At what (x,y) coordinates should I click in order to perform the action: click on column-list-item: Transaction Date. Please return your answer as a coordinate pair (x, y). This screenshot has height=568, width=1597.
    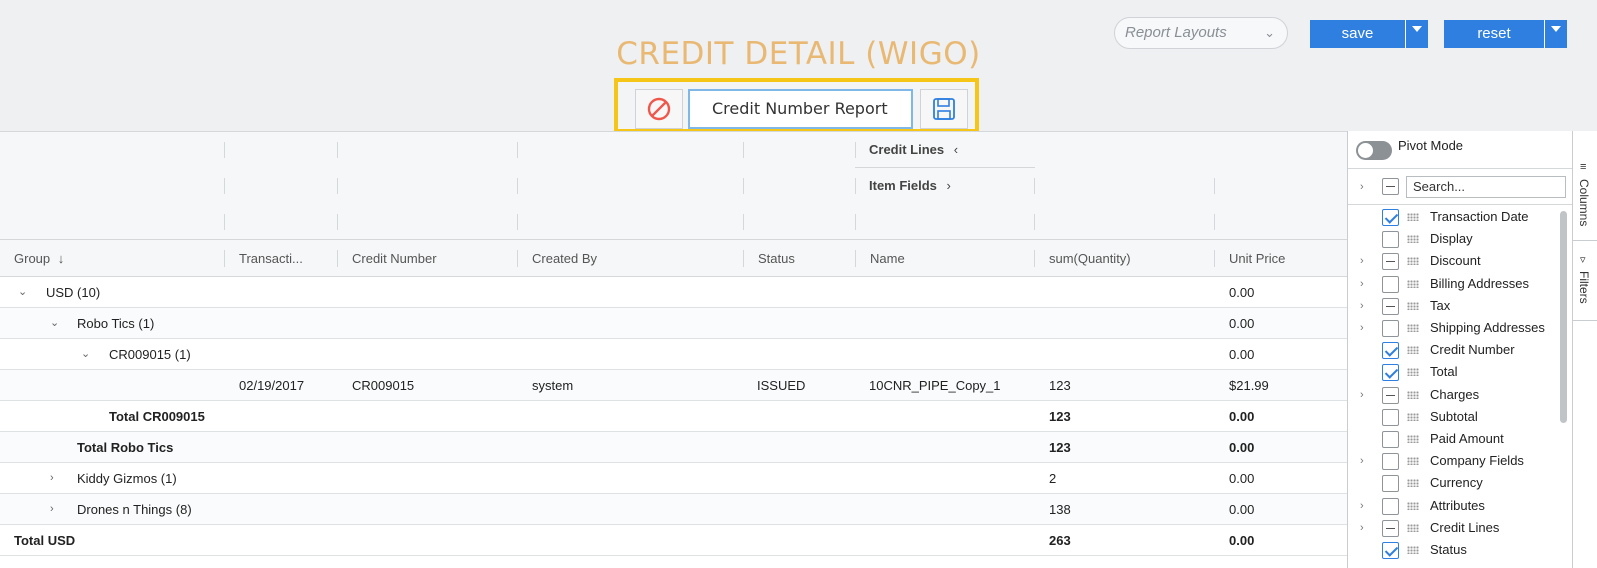
    Looking at the image, I should click on (1460, 217).